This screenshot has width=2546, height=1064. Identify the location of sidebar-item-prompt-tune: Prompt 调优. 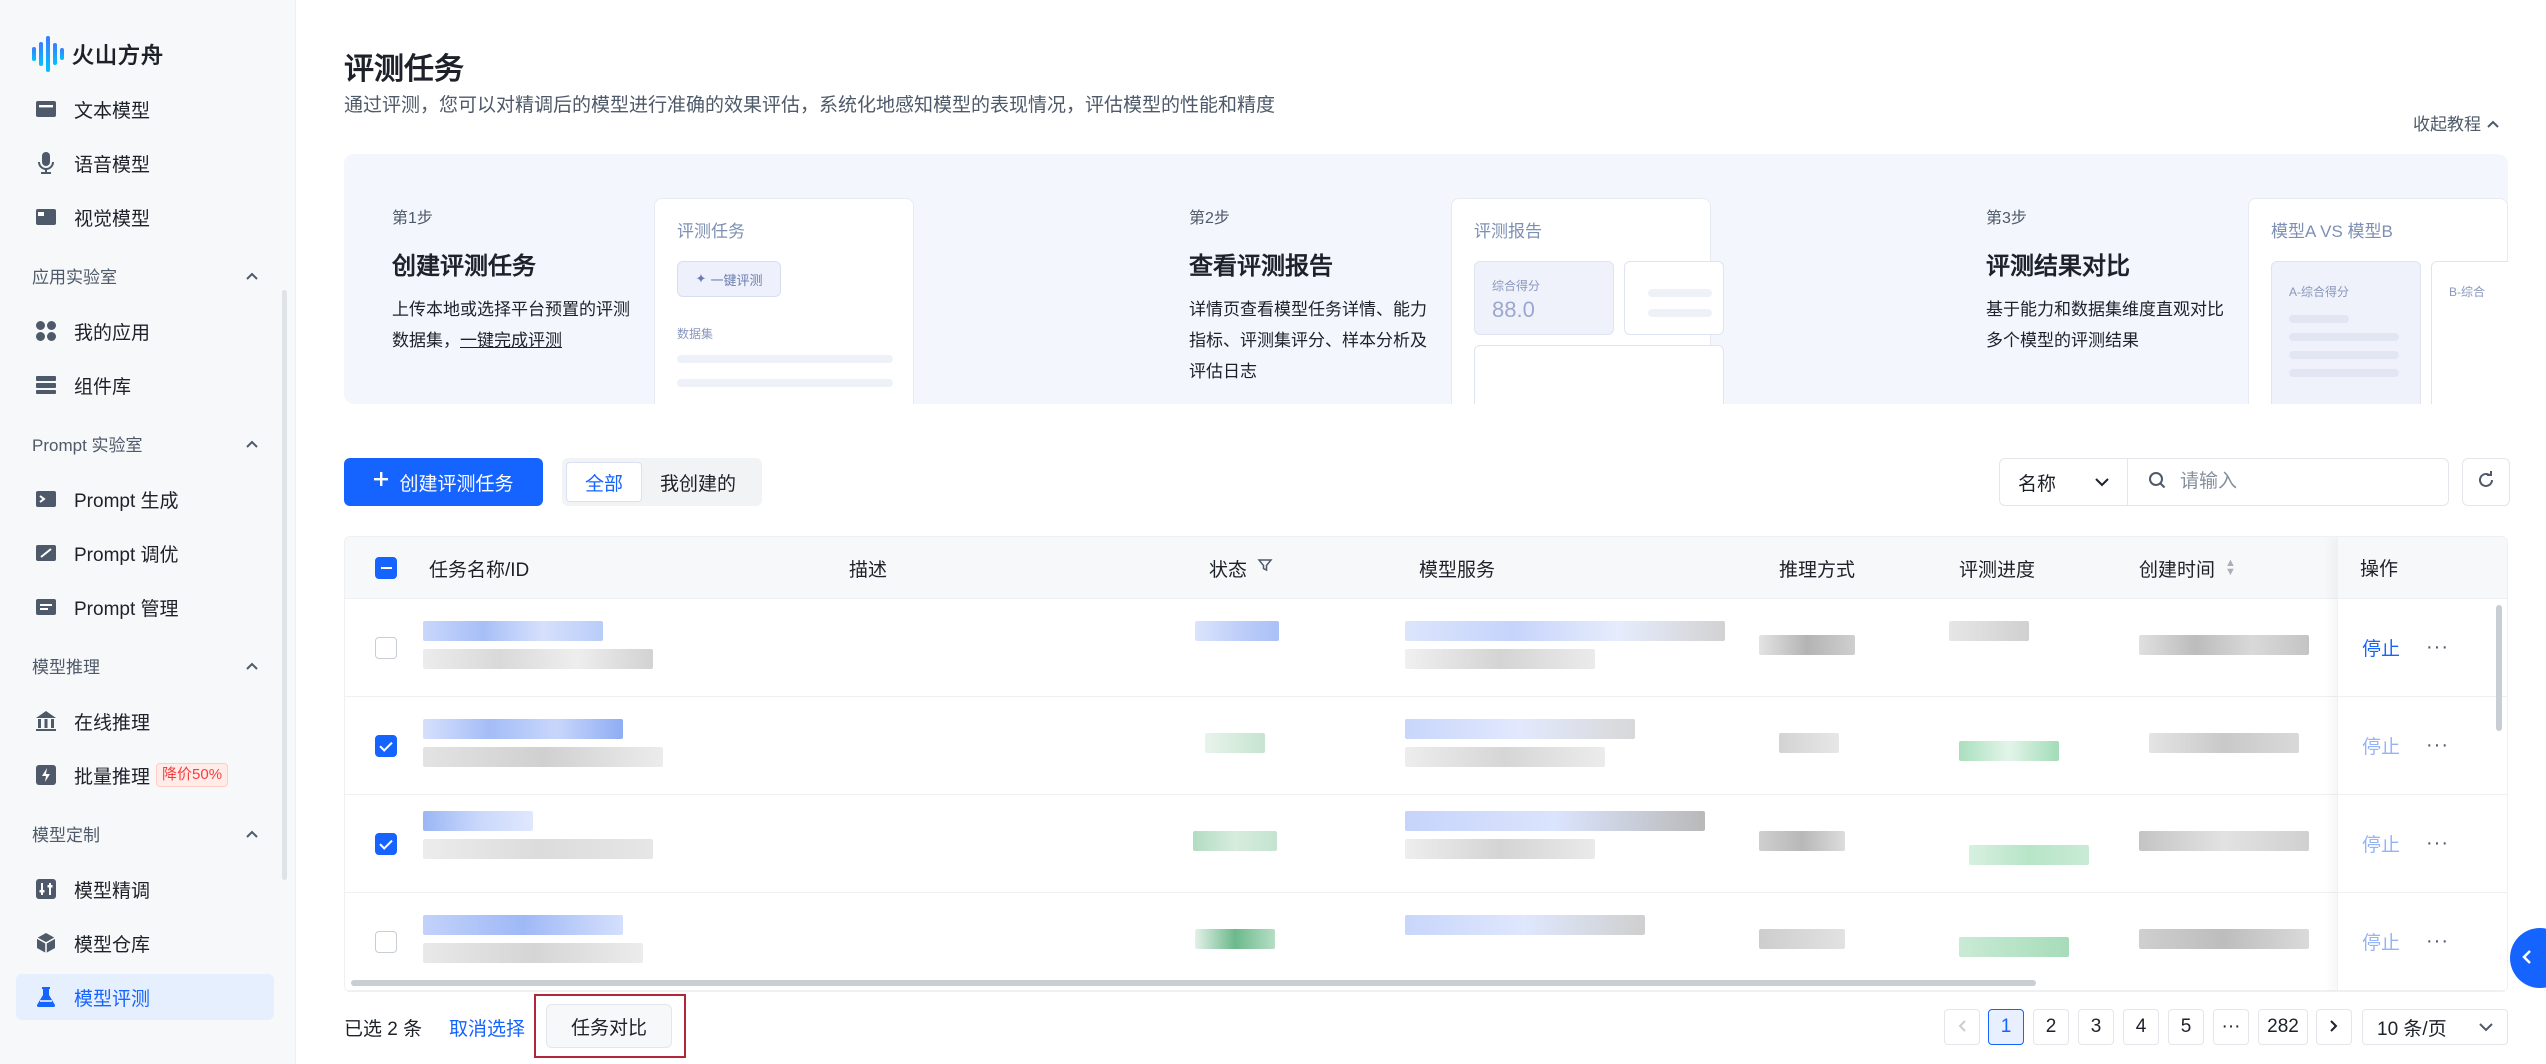
(145, 553).